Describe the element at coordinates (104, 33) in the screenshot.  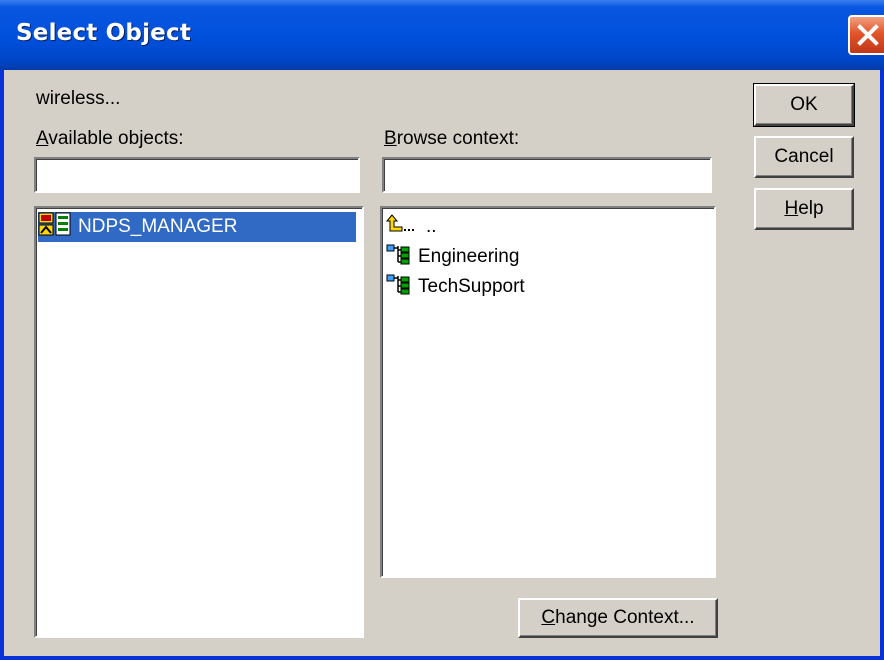
I see `dialog-title: Select Object` at that location.